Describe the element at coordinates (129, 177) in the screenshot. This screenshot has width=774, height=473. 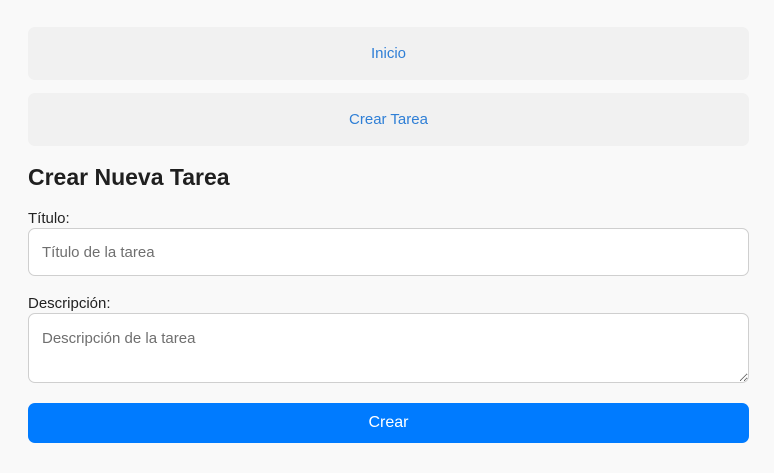
I see `page-title: Crear Nueva Tarea` at that location.